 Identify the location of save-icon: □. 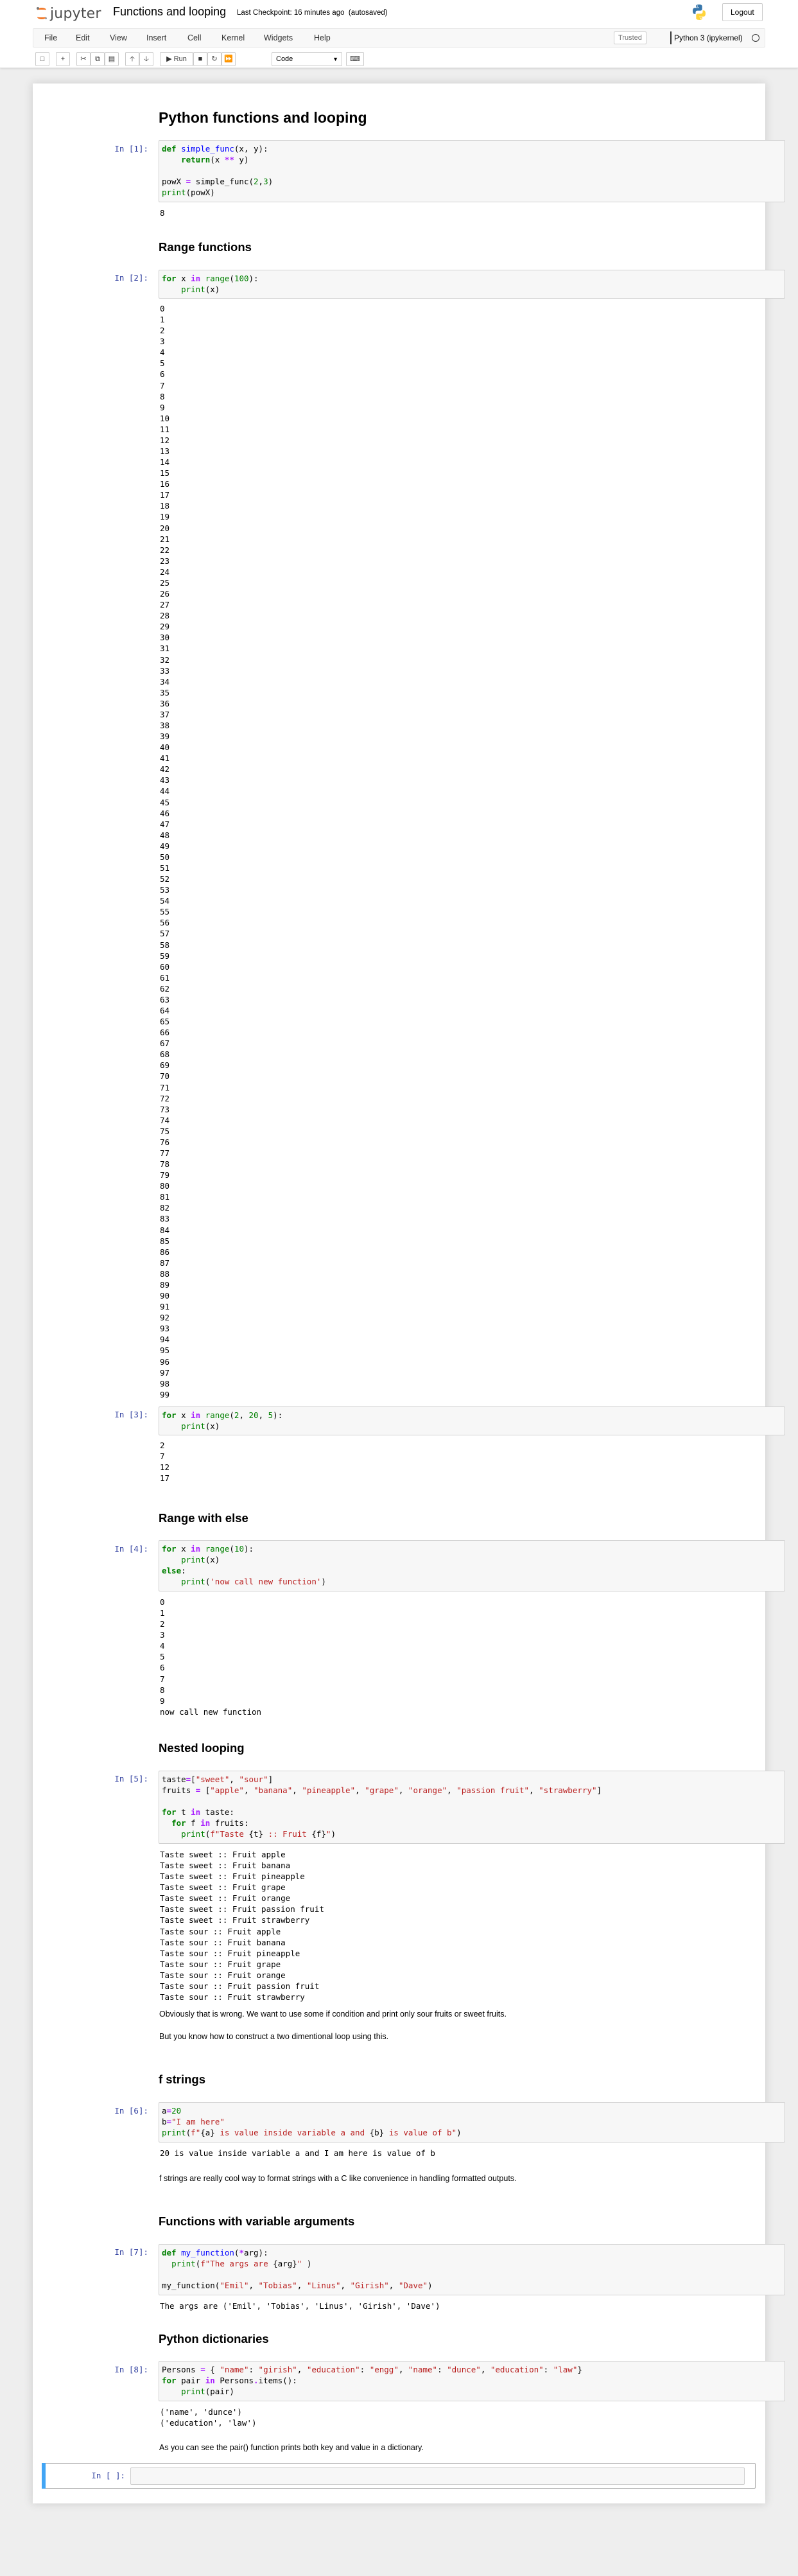
(42, 59).